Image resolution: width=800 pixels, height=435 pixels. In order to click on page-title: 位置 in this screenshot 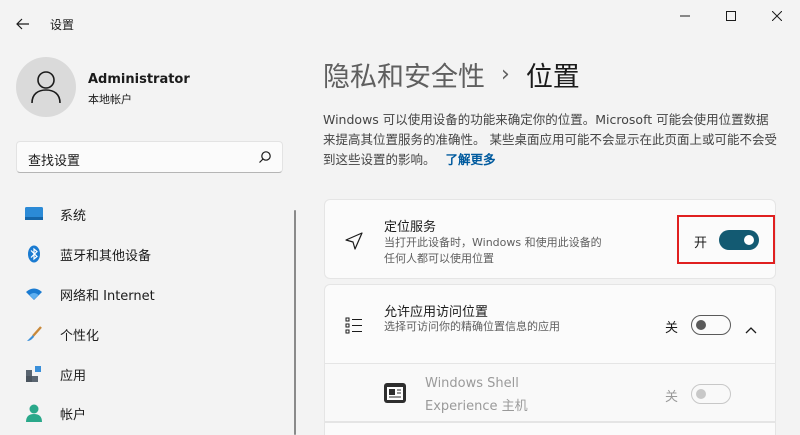, I will do `click(552, 77)`.